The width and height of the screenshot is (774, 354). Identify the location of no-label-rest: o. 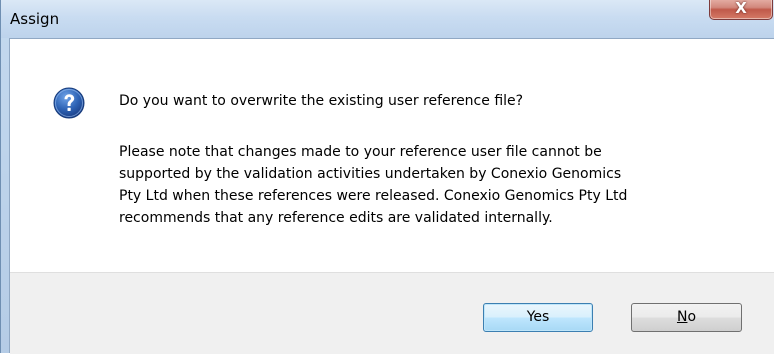
(692, 317).